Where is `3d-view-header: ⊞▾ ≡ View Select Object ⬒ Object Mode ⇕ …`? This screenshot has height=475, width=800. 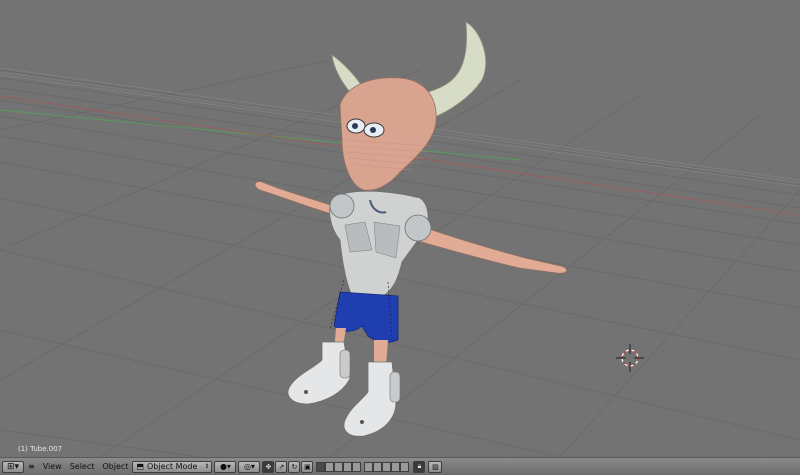
3d-view-header: ⊞▾ ≡ View Select Object ⬒ Object Mode ⇕ … is located at coordinates (400, 466).